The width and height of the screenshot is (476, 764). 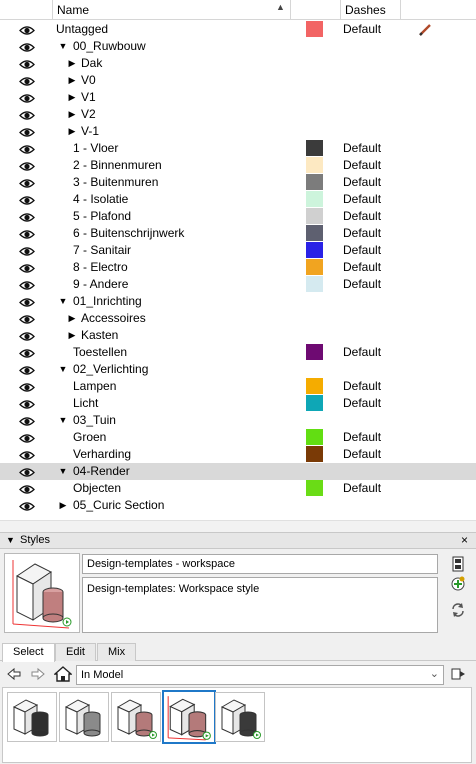 I want to click on tag-row: 3 - Buitenmuren Default, so click(x=238, y=182).